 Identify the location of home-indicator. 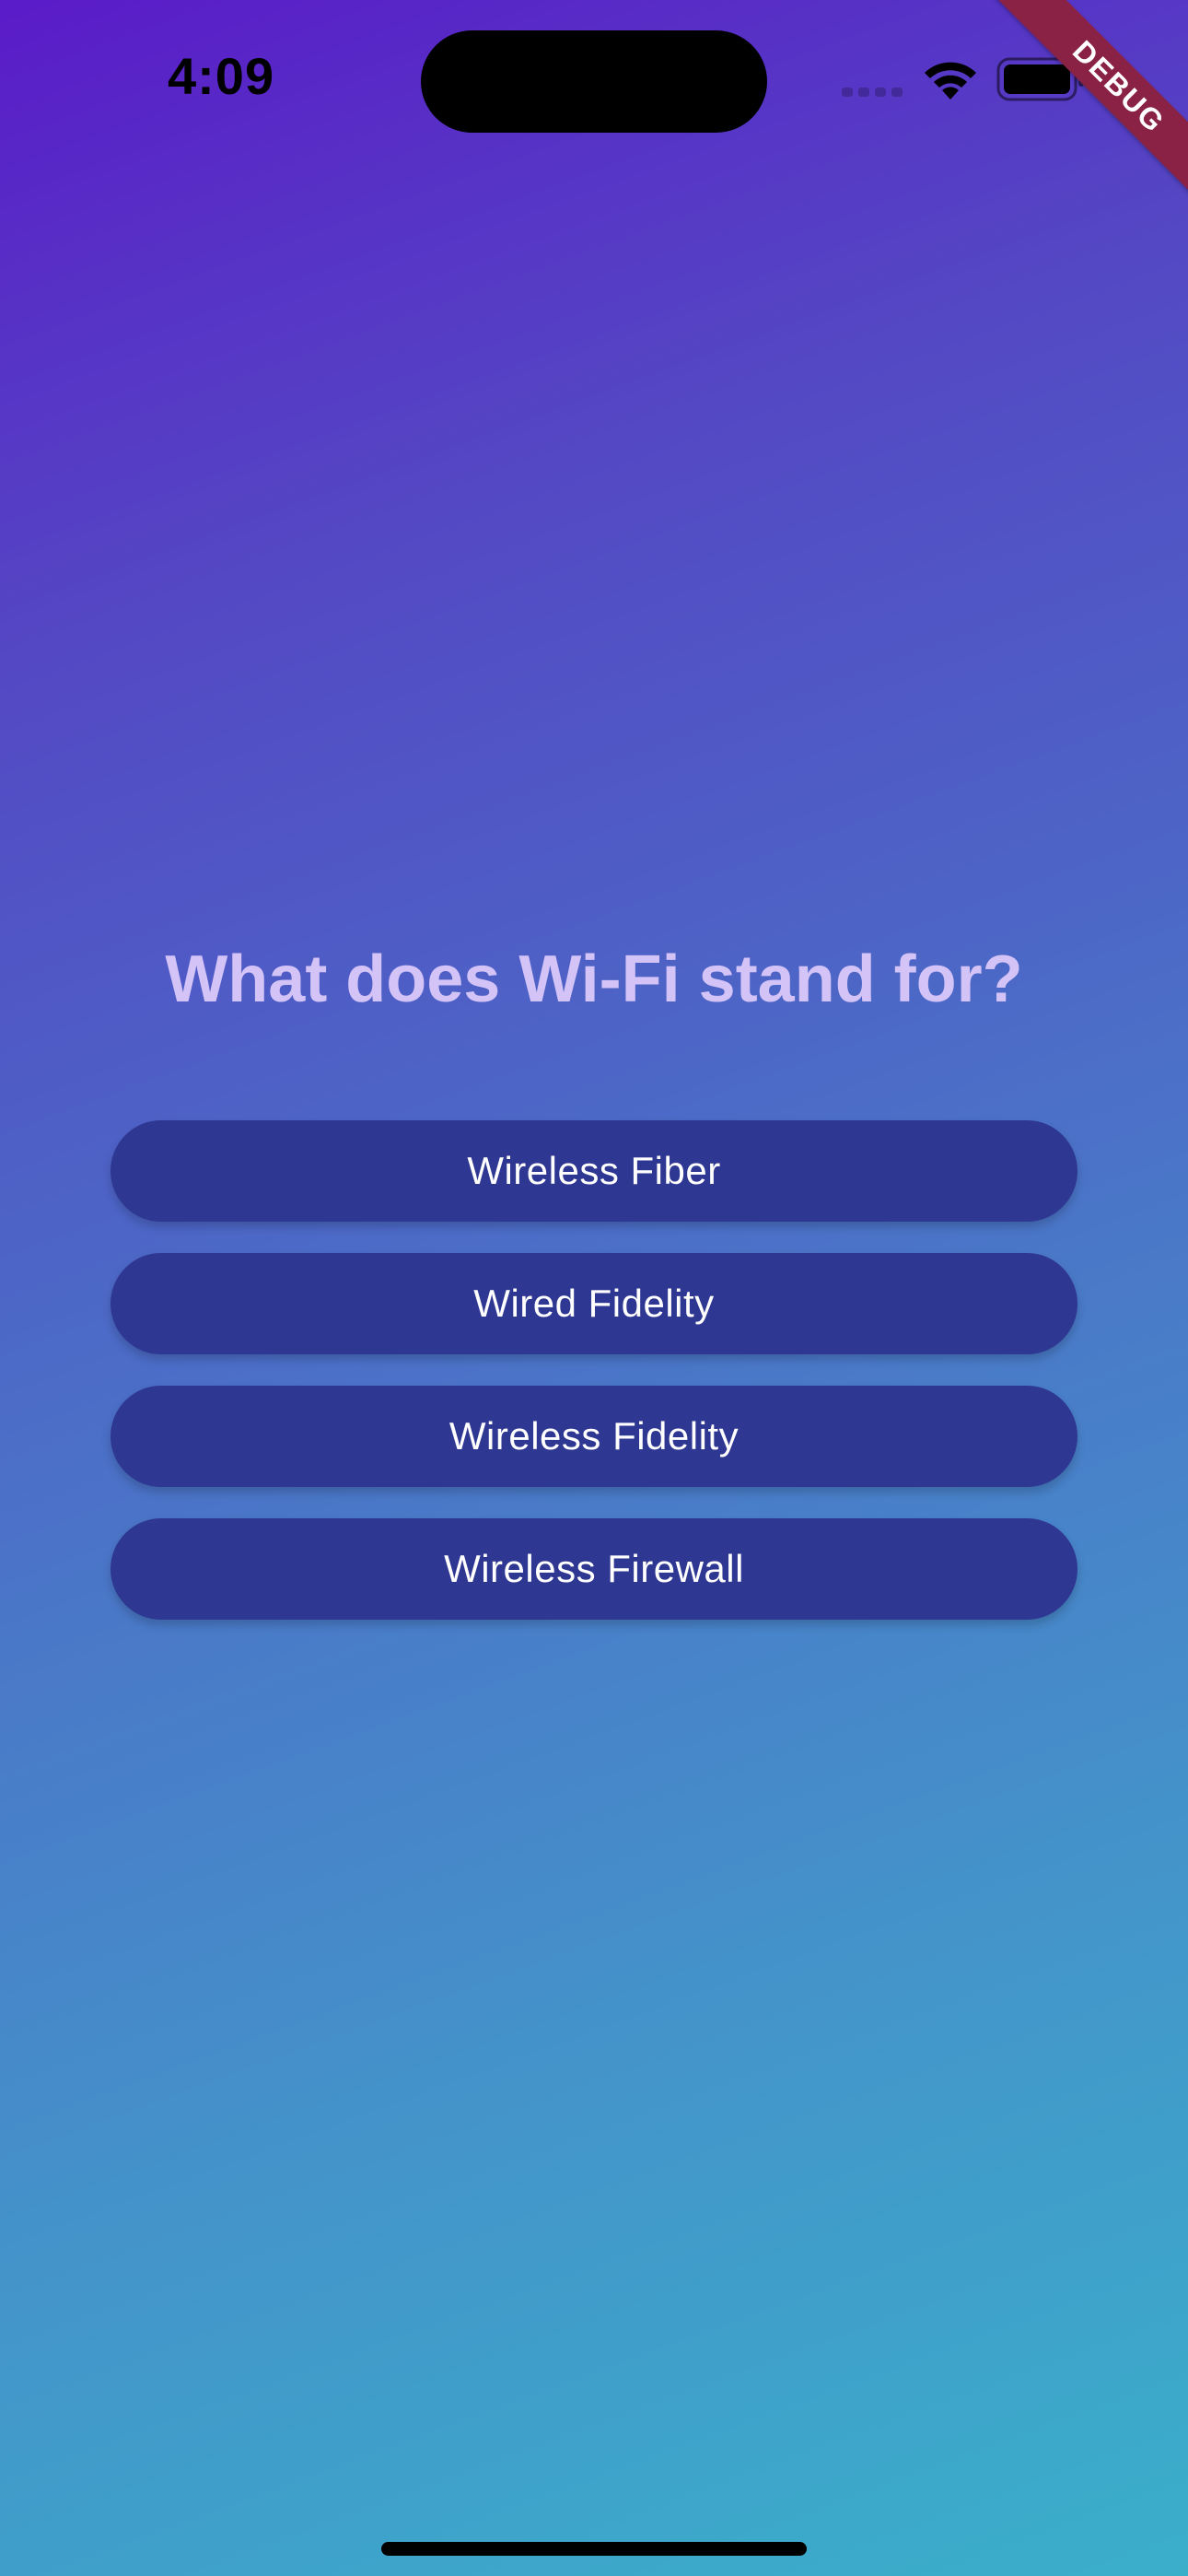
(594, 2549).